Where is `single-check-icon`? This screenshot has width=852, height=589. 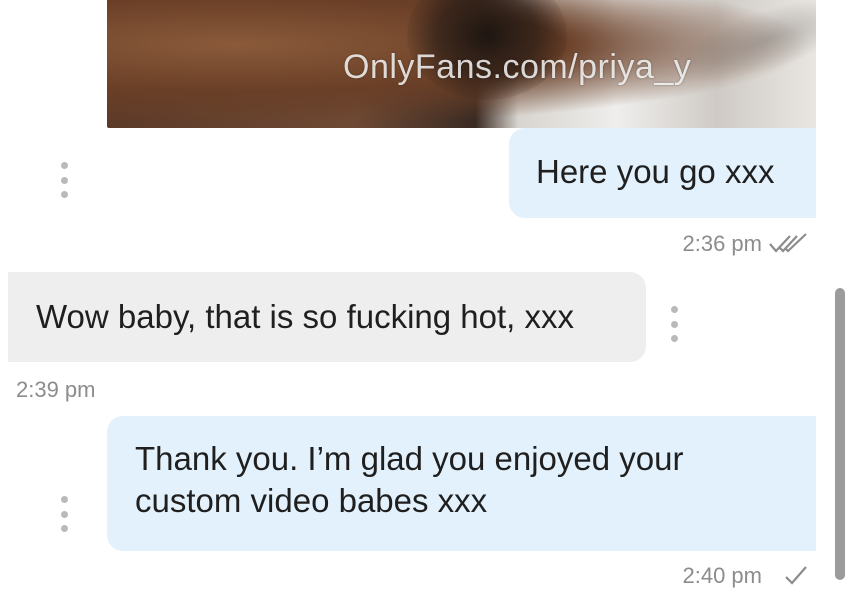
single-check-icon is located at coordinates (796, 575).